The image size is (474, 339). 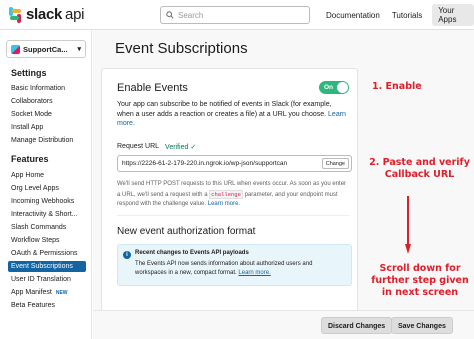 I want to click on discard-changes-button: Discard Changes, so click(x=357, y=325).